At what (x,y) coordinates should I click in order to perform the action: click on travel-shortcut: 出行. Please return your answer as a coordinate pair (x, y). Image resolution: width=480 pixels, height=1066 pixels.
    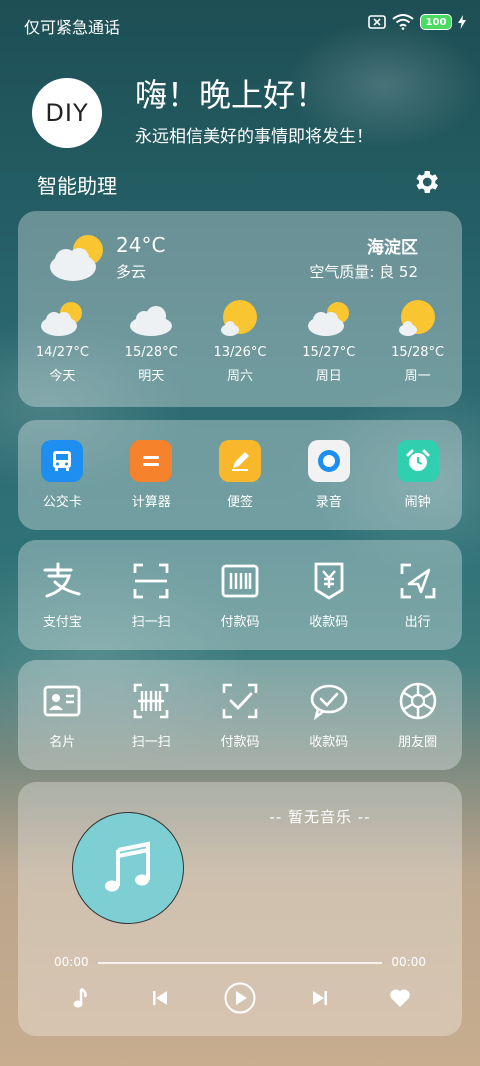
    Looking at the image, I should click on (417, 595).